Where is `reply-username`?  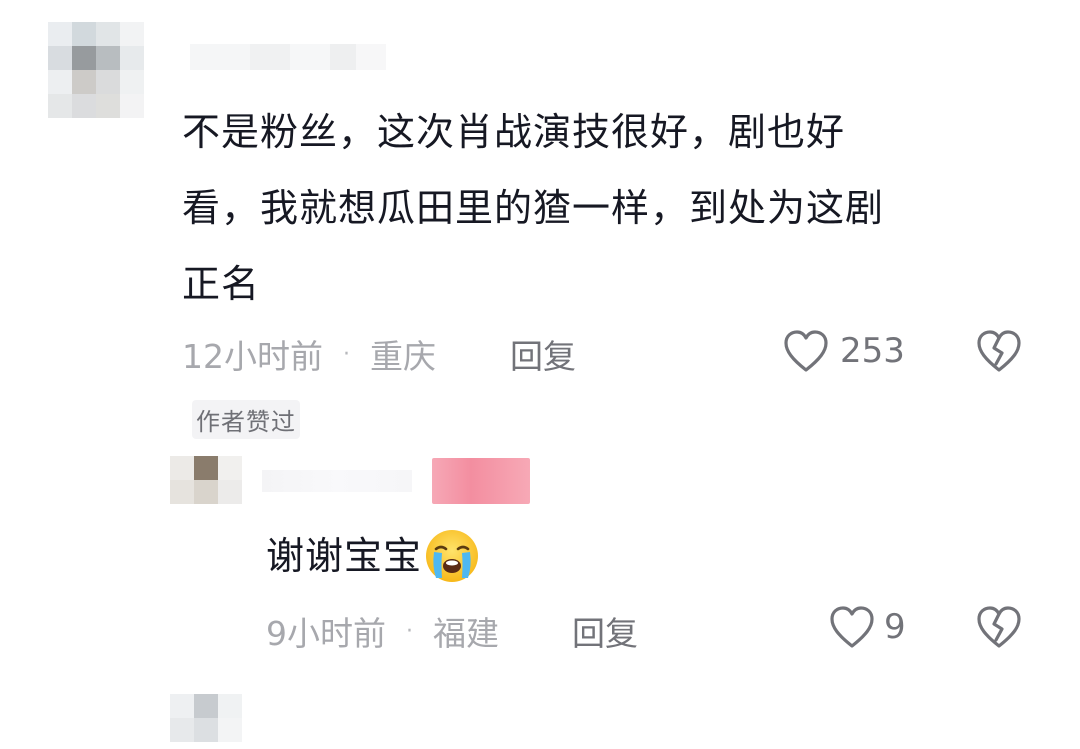 reply-username is located at coordinates (481, 481).